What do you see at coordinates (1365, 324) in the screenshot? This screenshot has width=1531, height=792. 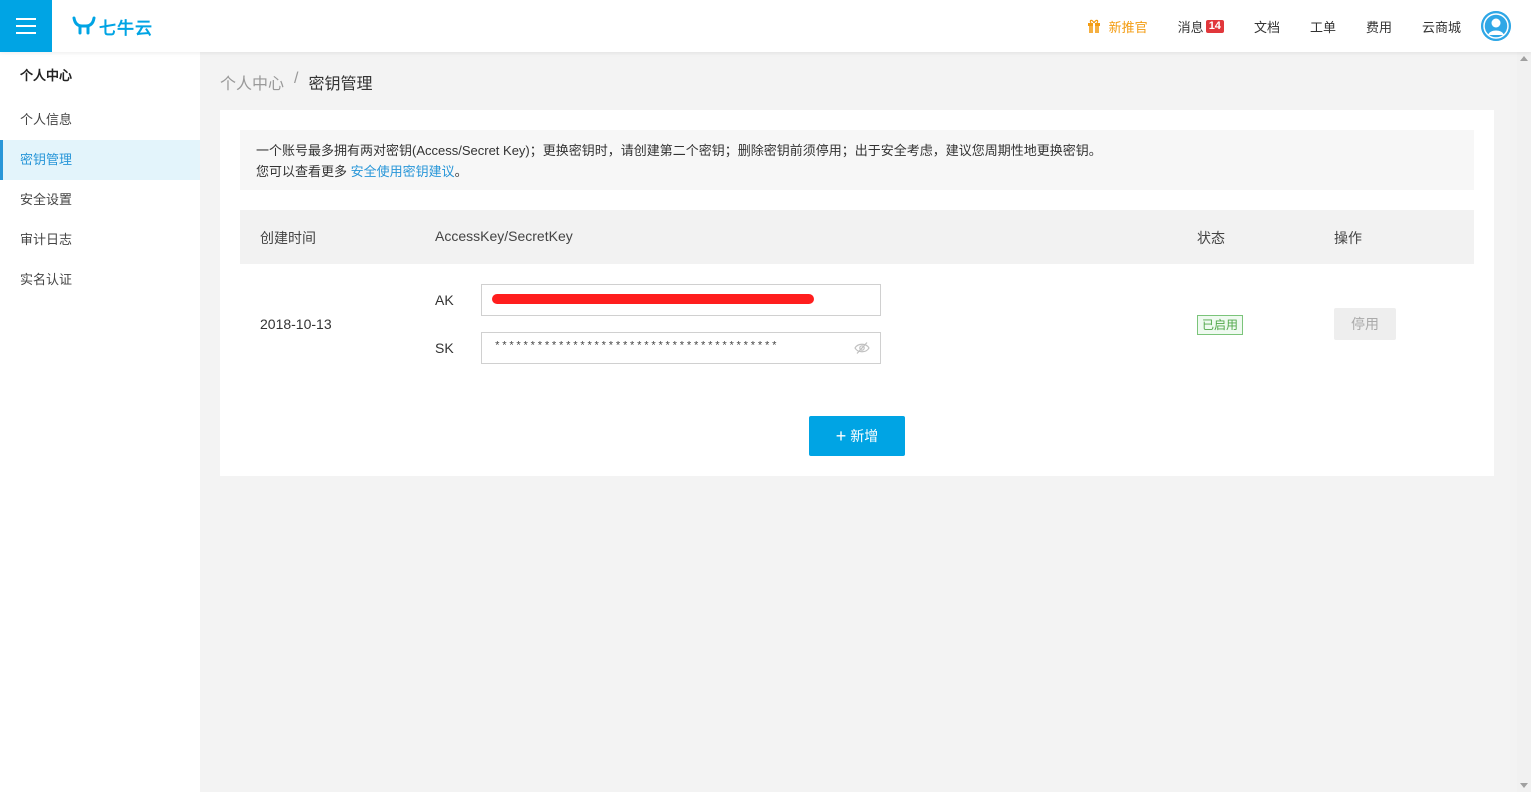 I see `disable-key-button: 停用` at bounding box center [1365, 324].